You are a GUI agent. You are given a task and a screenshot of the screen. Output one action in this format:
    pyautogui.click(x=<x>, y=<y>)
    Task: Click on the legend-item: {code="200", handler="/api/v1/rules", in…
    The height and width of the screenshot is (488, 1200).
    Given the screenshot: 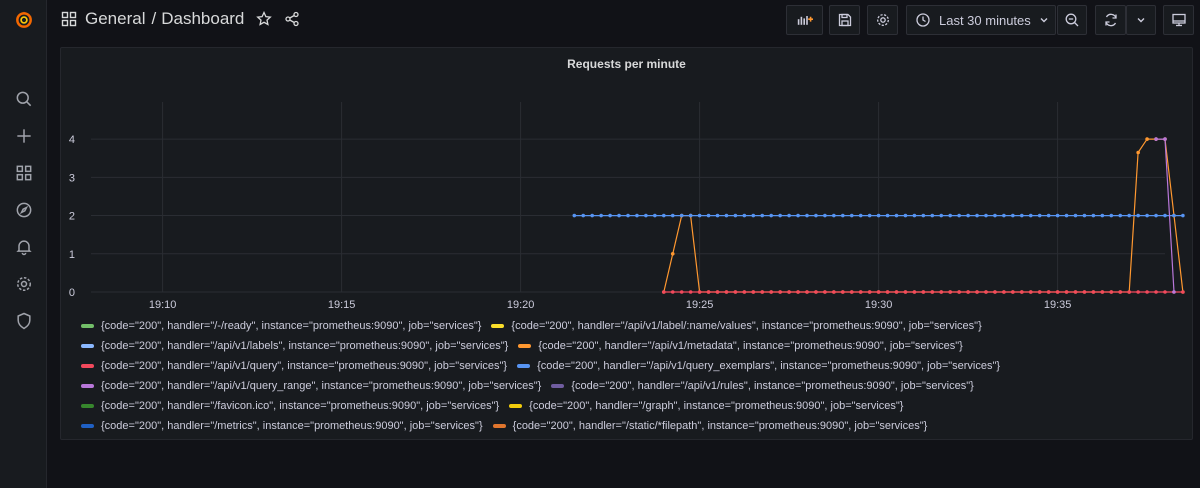 What is the action you would take?
    pyautogui.click(x=762, y=386)
    